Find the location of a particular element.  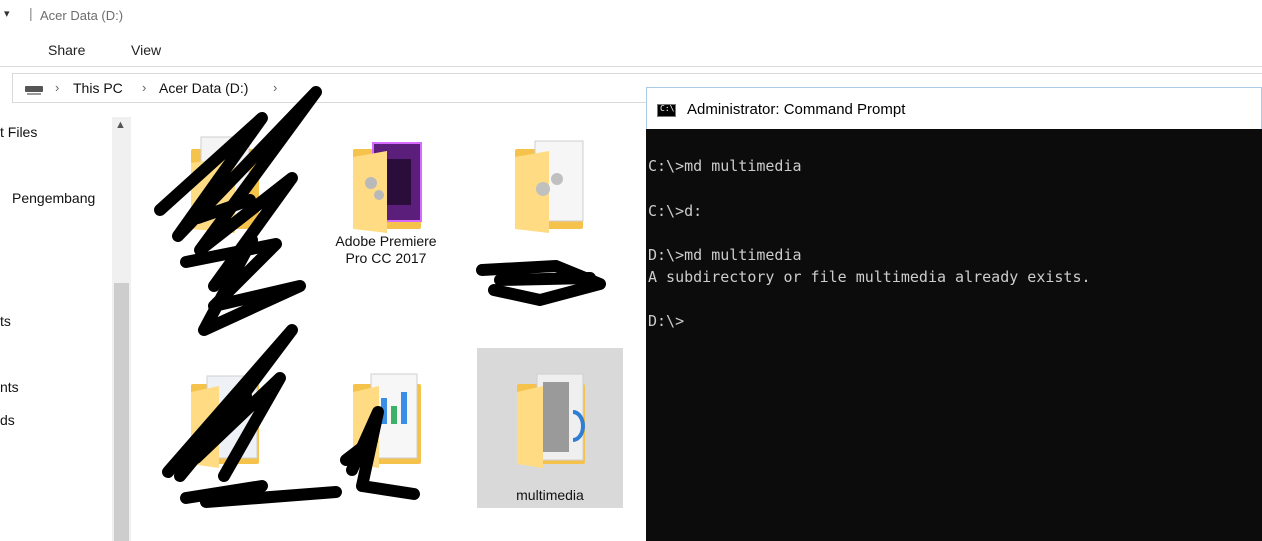

cmd-titlebar: C:\ Administrator: Command Prompt is located at coordinates (954, 108).